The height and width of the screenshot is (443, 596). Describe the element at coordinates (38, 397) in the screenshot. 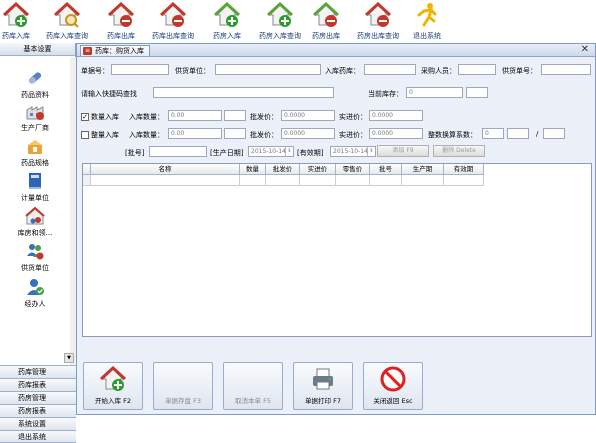

I see `category-pharmacy-manage: 药房管理` at that location.